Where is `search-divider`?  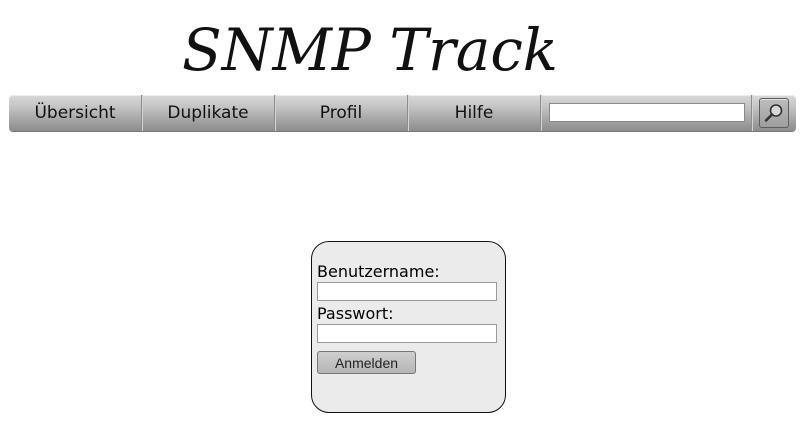
search-divider is located at coordinates (751, 113).